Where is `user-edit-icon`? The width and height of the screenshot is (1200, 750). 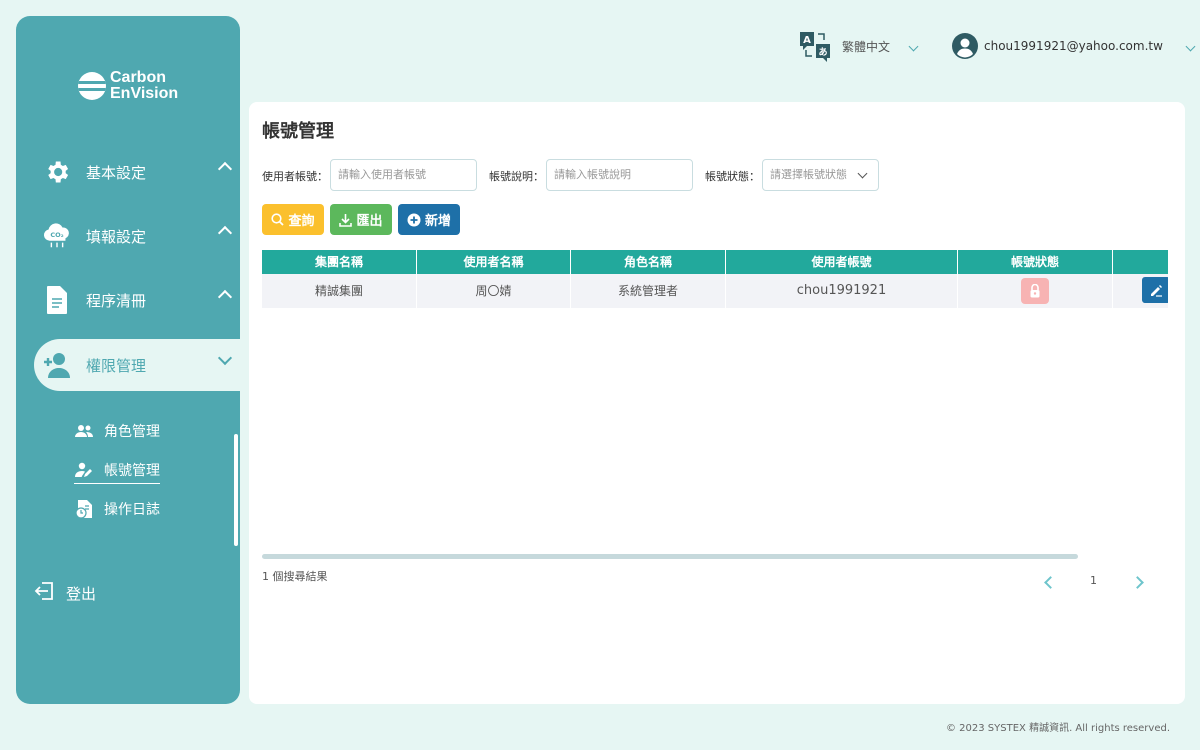
user-edit-icon is located at coordinates (84, 470).